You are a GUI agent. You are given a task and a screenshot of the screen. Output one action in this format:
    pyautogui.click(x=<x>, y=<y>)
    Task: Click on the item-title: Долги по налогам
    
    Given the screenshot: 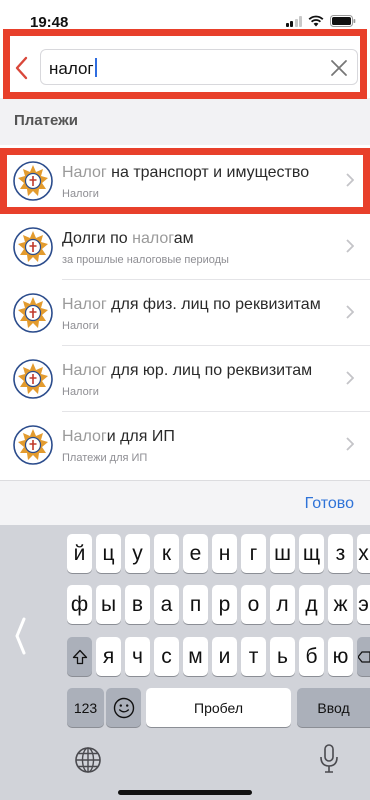 What is the action you would take?
    pyautogui.click(x=128, y=239)
    